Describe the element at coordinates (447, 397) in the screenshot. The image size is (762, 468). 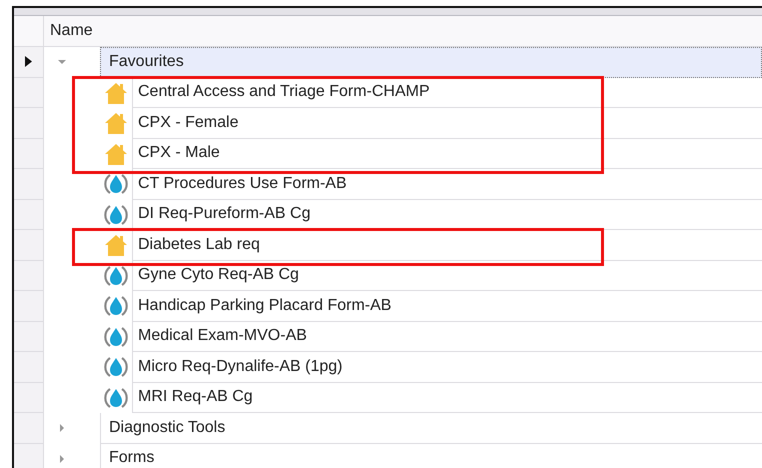
I see `form-row: MRI Req-AB Cg` at that location.